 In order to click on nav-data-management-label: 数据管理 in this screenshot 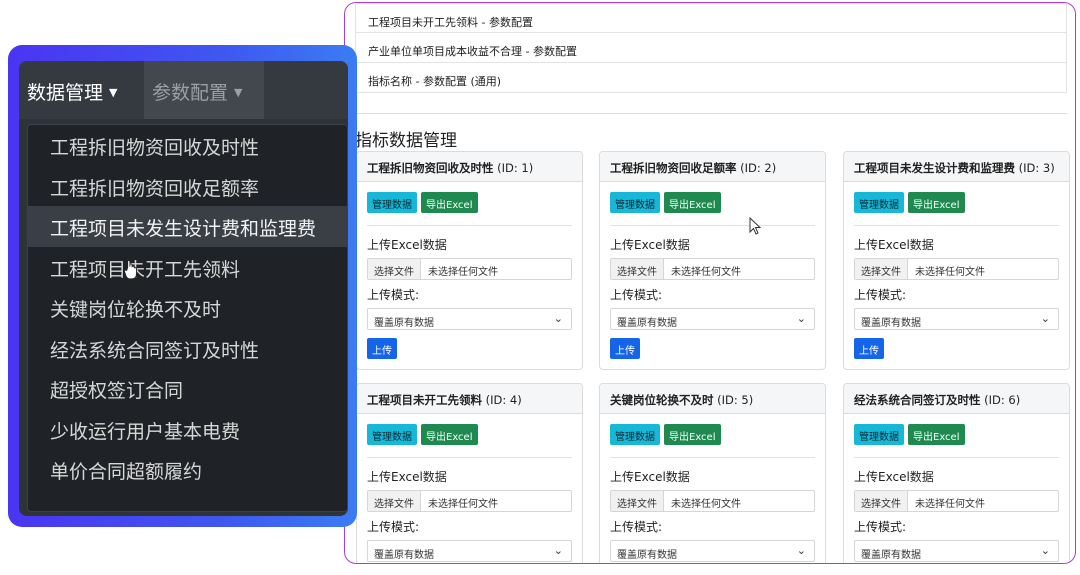, I will do `click(65, 93)`.